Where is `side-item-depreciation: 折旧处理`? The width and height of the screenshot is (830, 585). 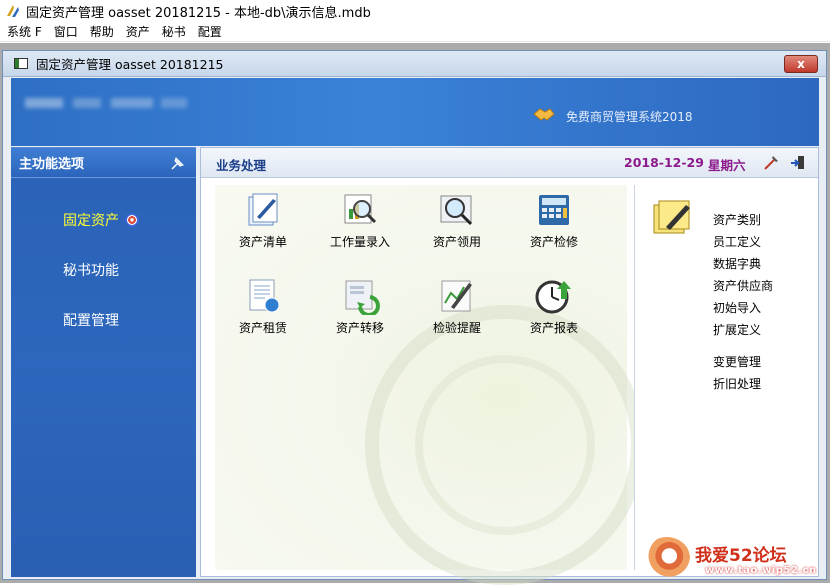 side-item-depreciation: 折旧处理 is located at coordinates (737, 383).